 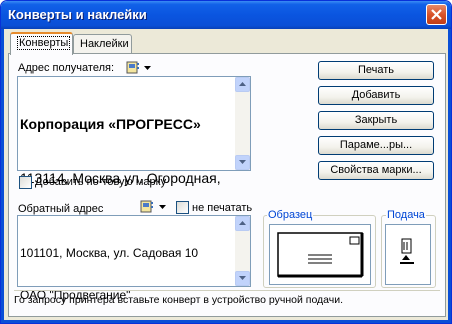 I want to click on envelope-icon, so click(x=320, y=255).